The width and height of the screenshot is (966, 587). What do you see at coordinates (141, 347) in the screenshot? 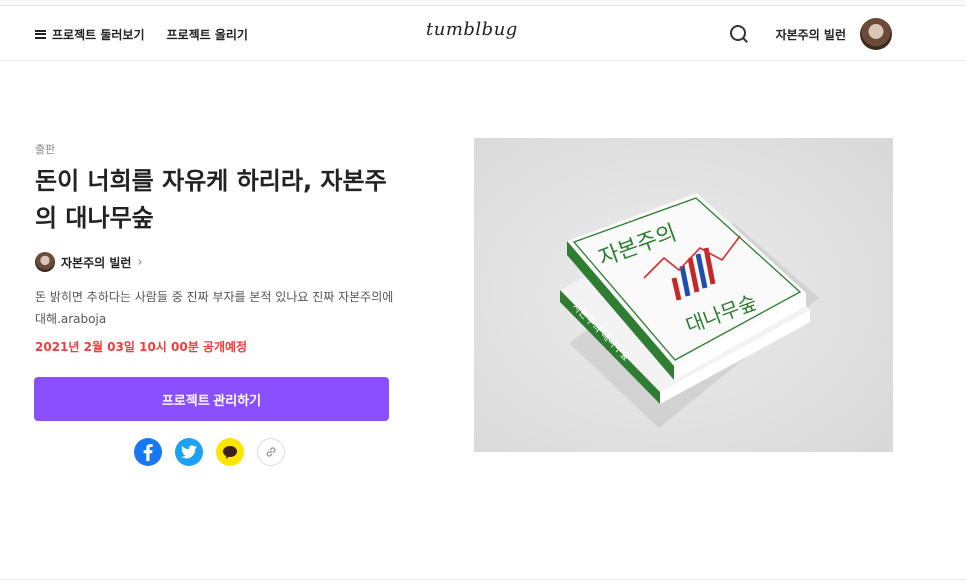
I see `launch-date: 2021년 2월 03일 10시 00분 공개예정` at bounding box center [141, 347].